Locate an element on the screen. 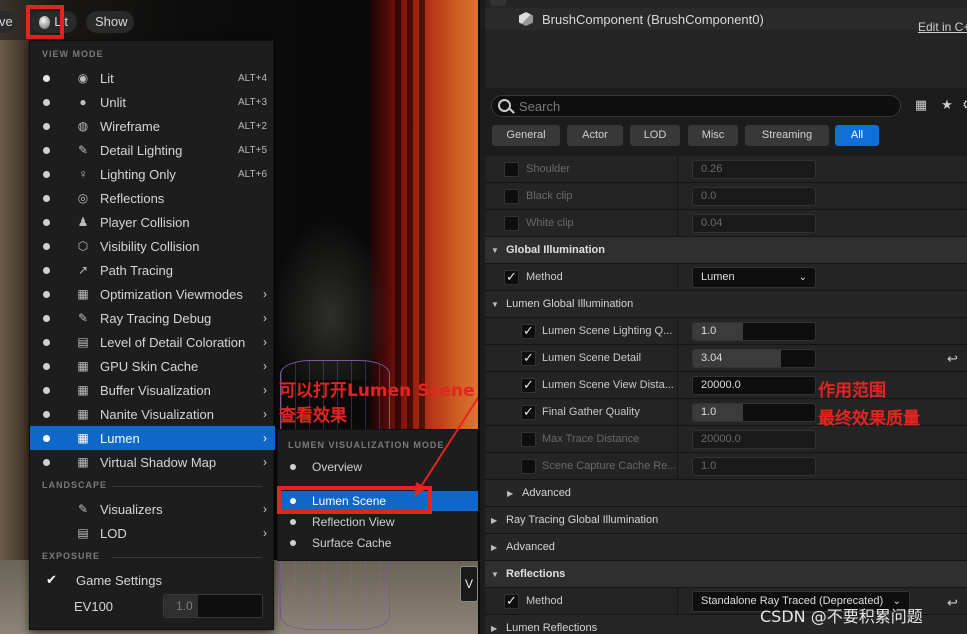  search-input is located at coordinates (704, 106).